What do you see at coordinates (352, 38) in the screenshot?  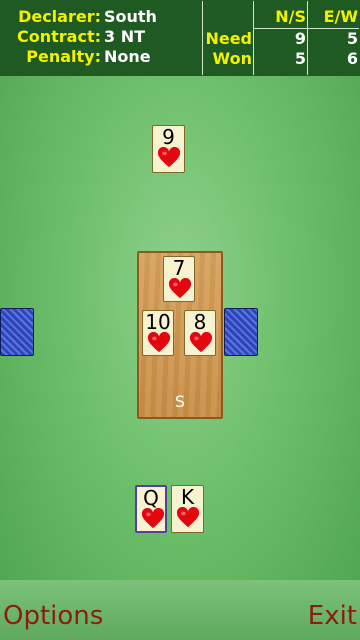 I see `need-ew-value: 5` at bounding box center [352, 38].